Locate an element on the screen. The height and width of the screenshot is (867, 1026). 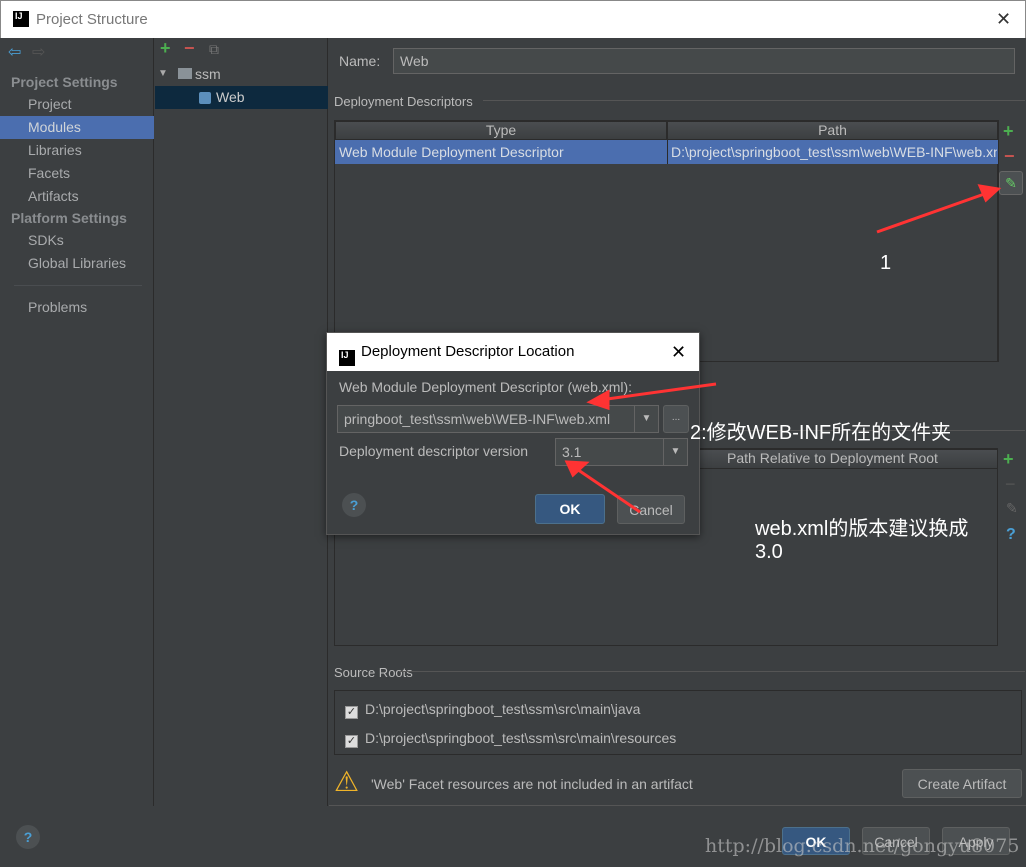
annotation-step3-line1: web.xml的版本建议换成 is located at coordinates (862, 529).